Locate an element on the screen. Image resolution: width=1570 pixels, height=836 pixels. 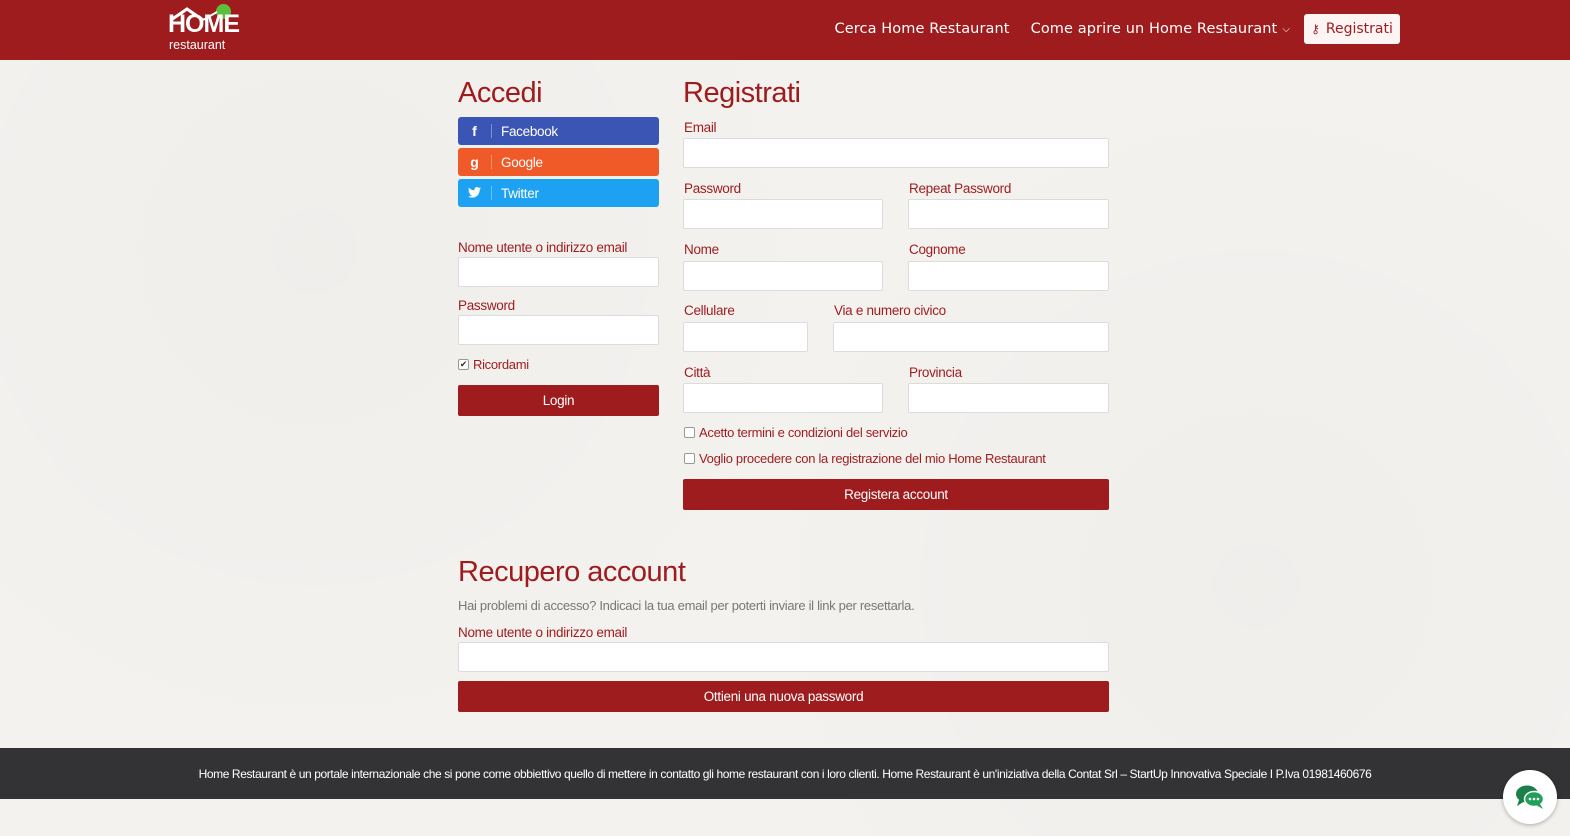
city-field is located at coordinates (783, 398).